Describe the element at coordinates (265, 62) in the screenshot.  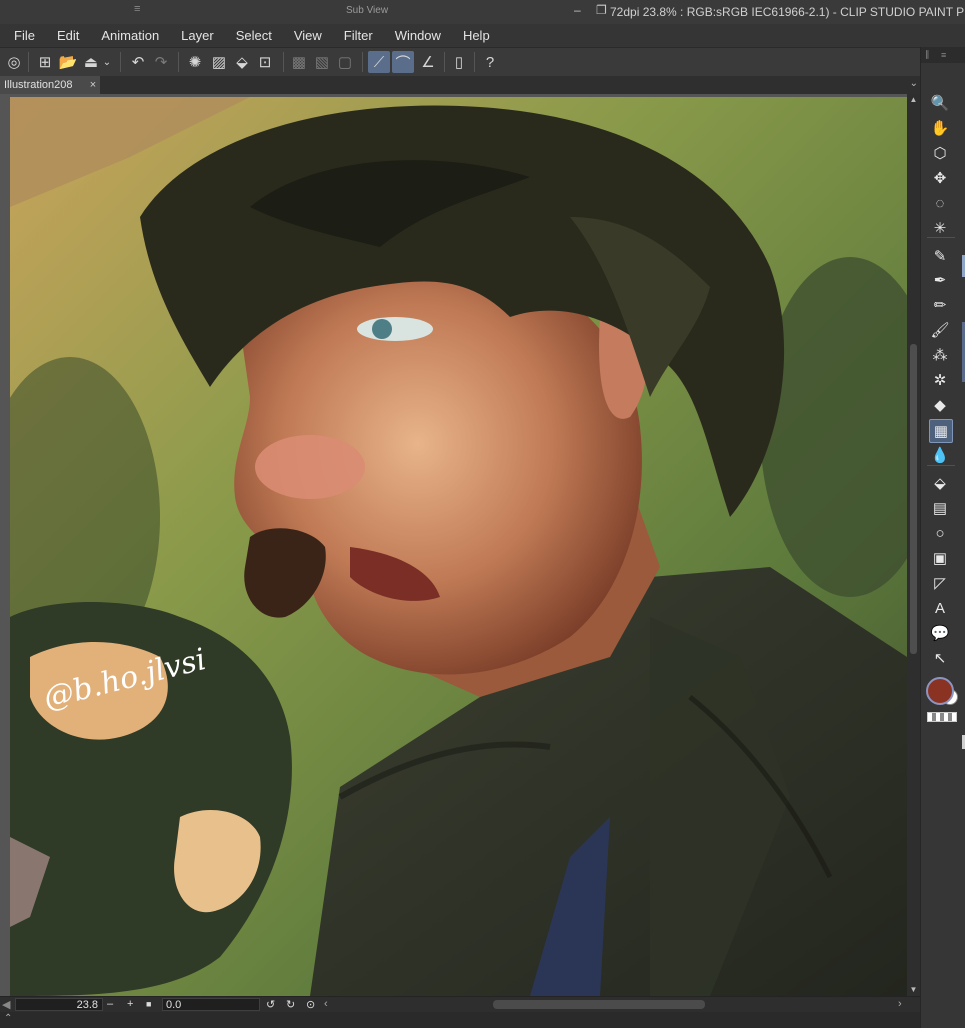
I see `transform-icon: ⊡` at that location.